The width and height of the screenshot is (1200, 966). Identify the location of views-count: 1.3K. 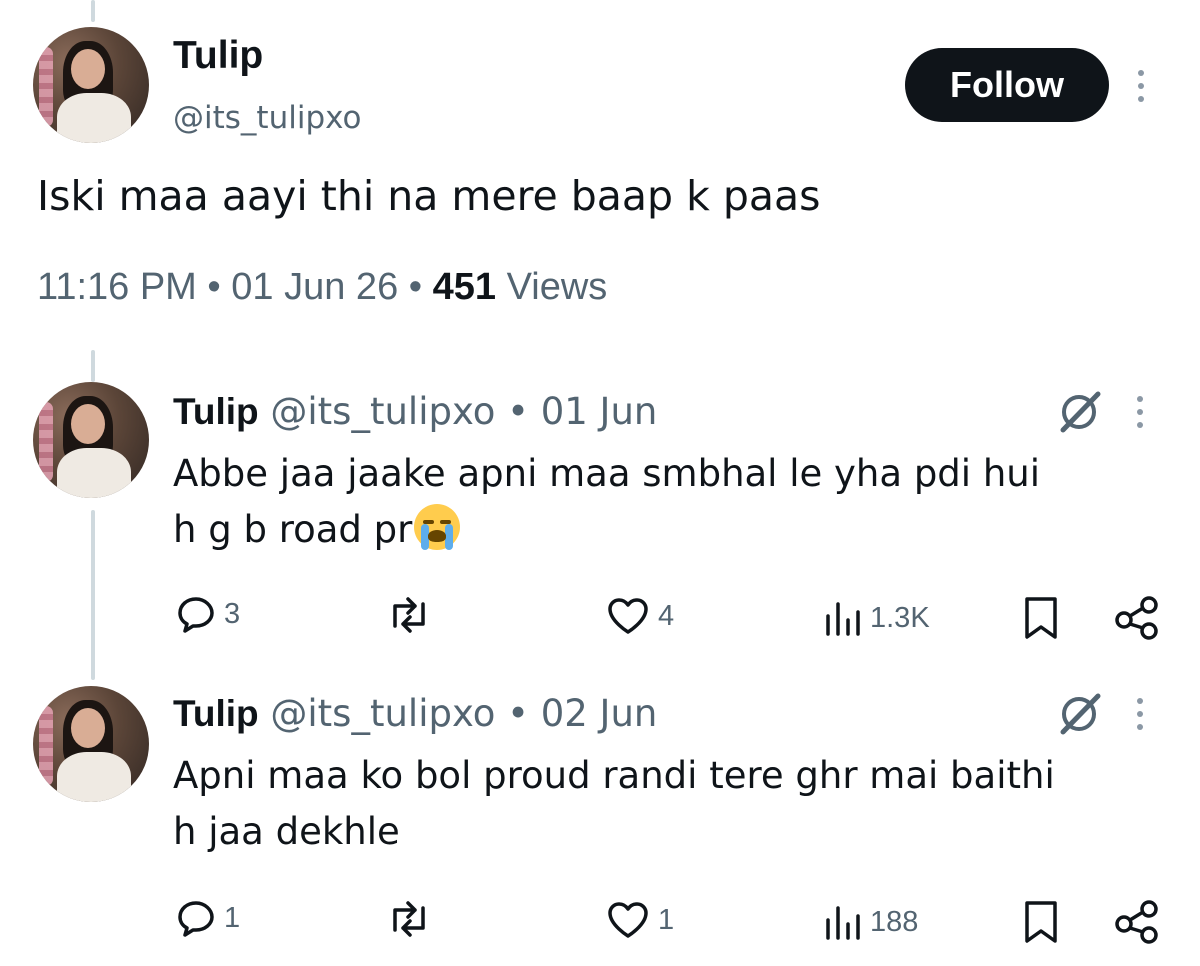
(900, 617).